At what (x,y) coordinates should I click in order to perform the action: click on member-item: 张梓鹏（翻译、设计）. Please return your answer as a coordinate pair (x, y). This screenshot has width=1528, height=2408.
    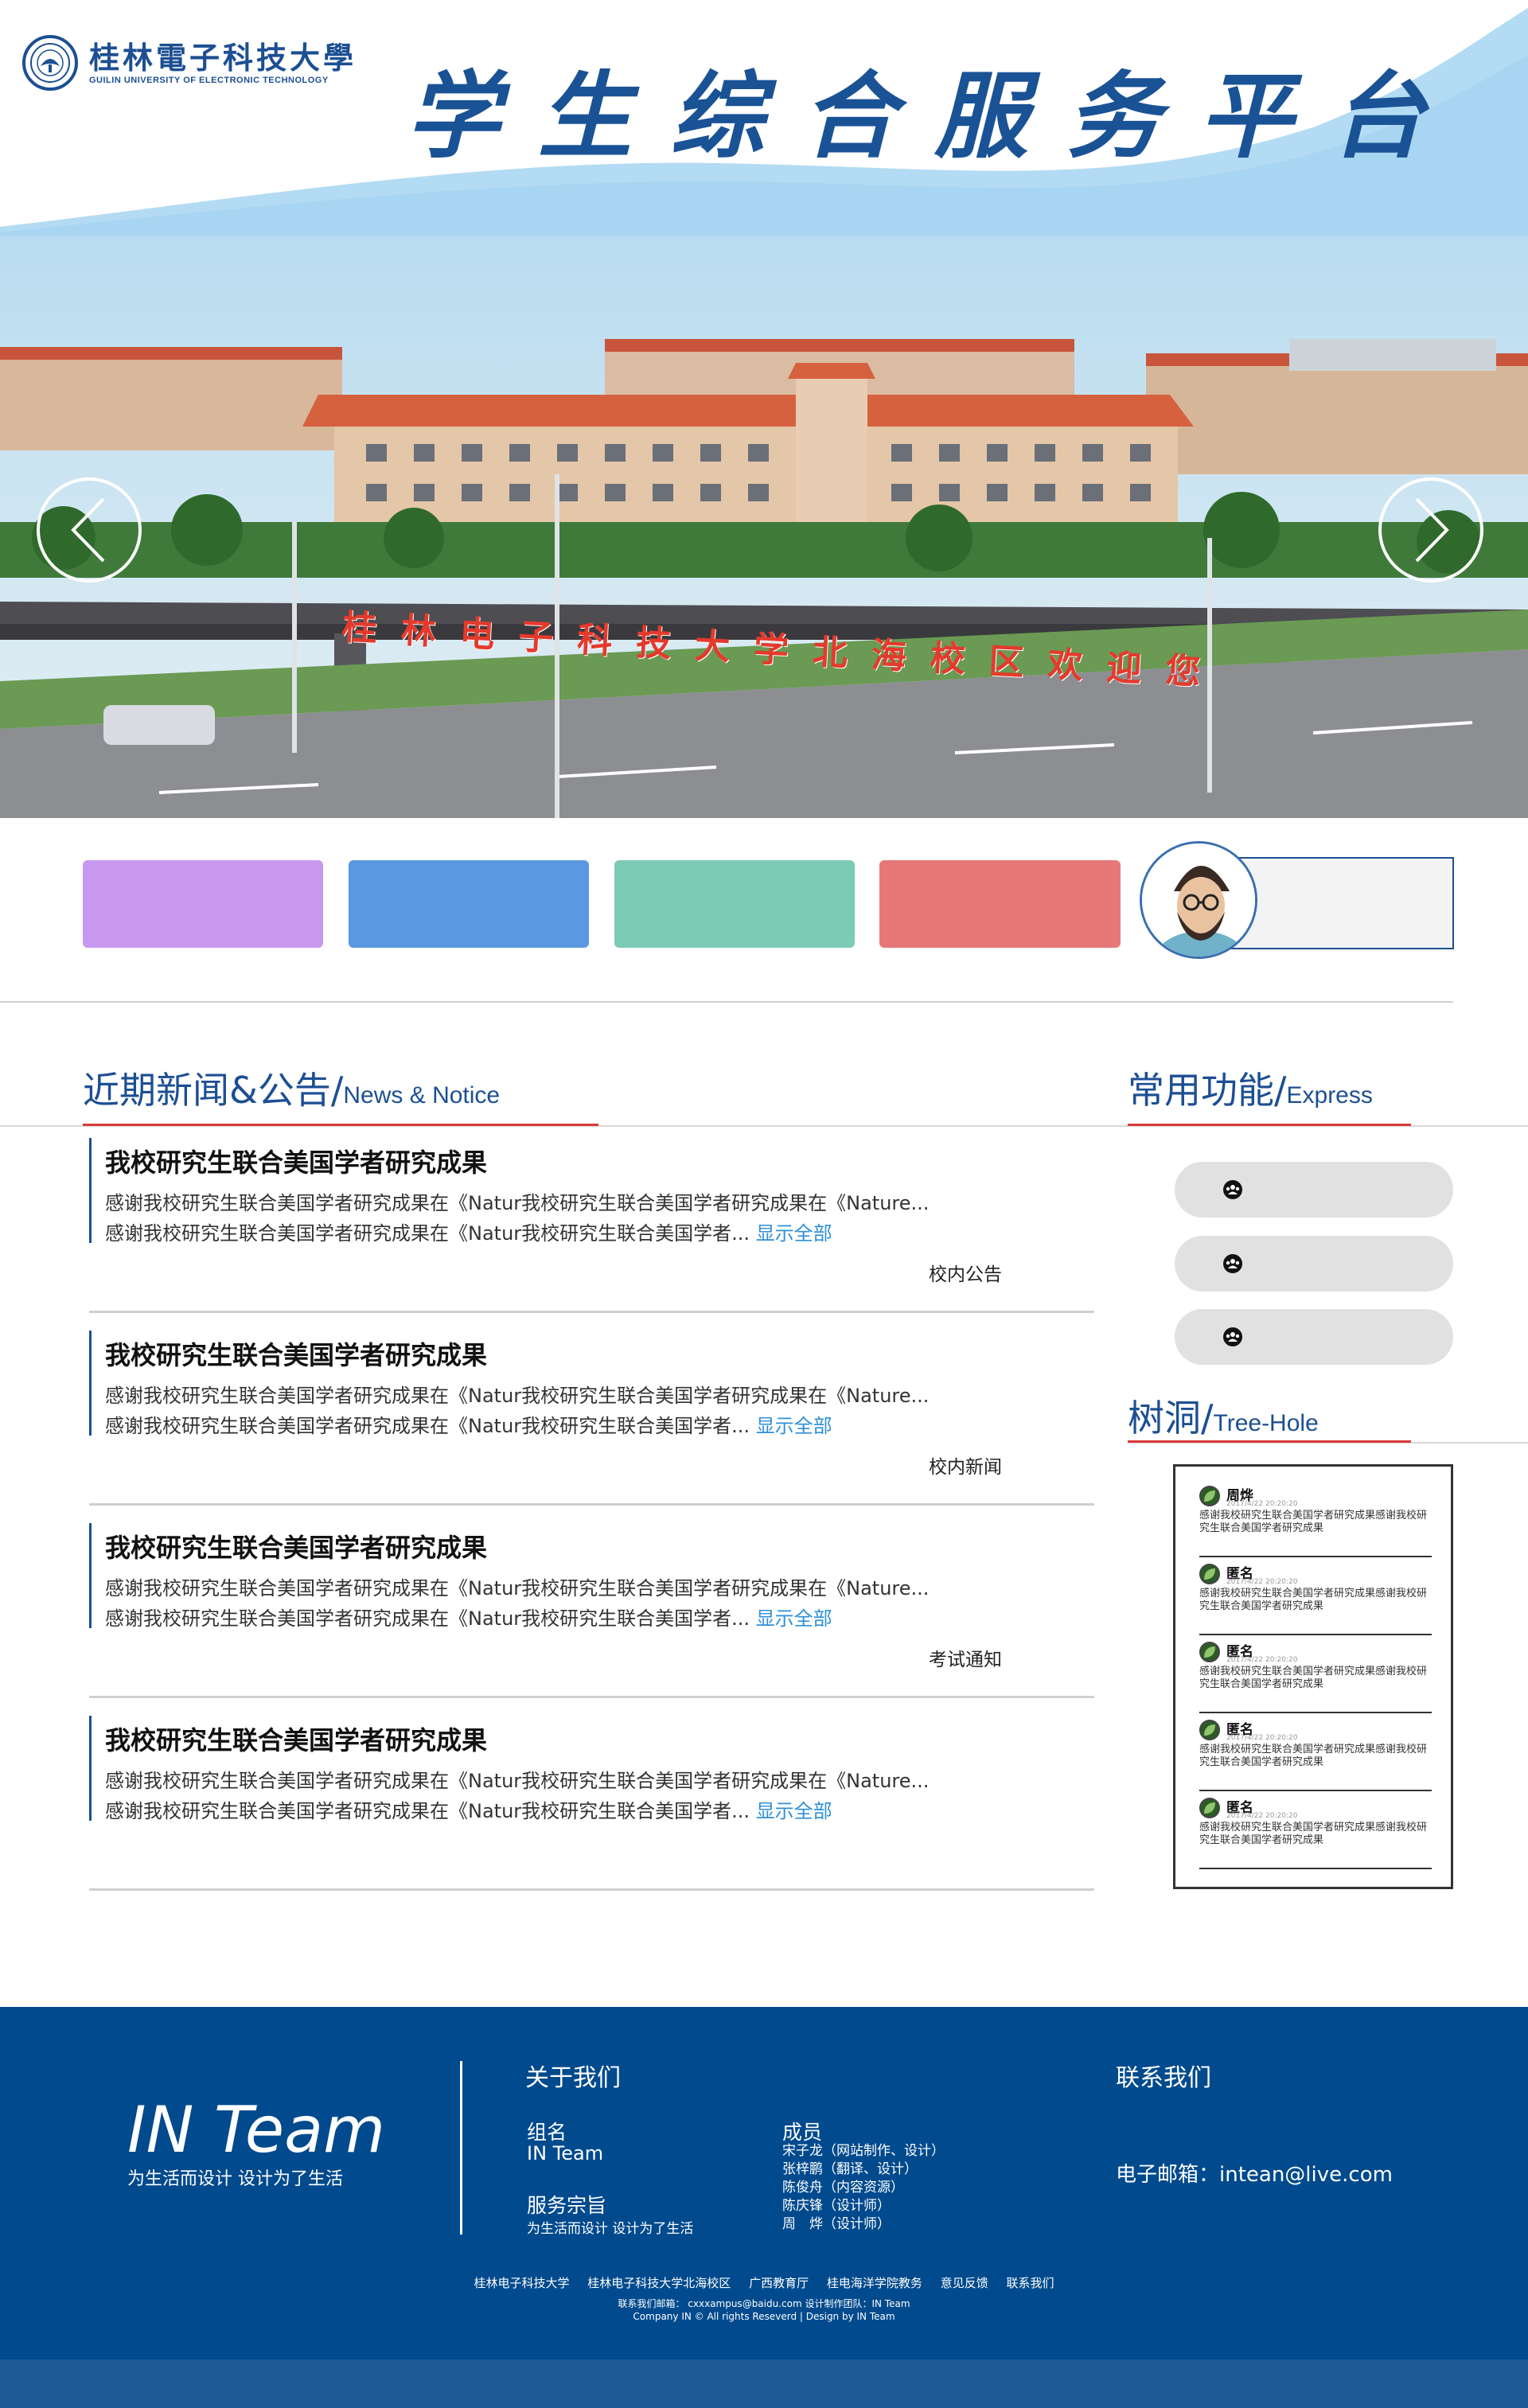
    Looking at the image, I should click on (850, 2169).